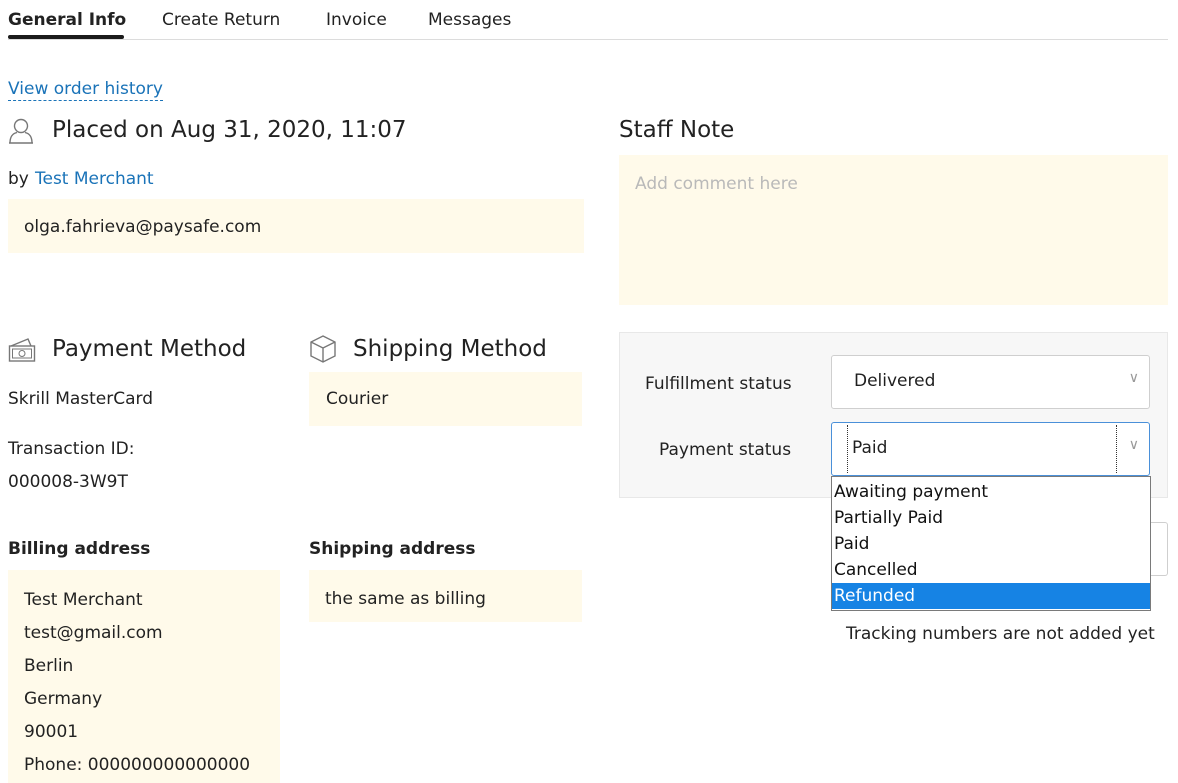 Image resolution: width=1178 pixels, height=783 pixels. Describe the element at coordinates (895, 381) in the screenshot. I see `fulfillment-status-value: Delivered` at that location.